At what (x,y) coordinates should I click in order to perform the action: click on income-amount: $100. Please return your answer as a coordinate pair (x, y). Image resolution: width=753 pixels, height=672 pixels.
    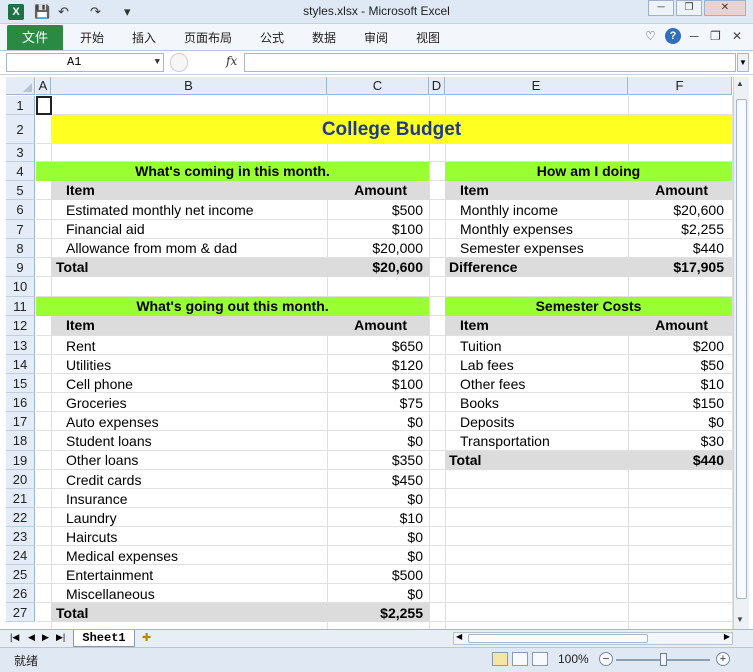
    Looking at the image, I should click on (375, 229).